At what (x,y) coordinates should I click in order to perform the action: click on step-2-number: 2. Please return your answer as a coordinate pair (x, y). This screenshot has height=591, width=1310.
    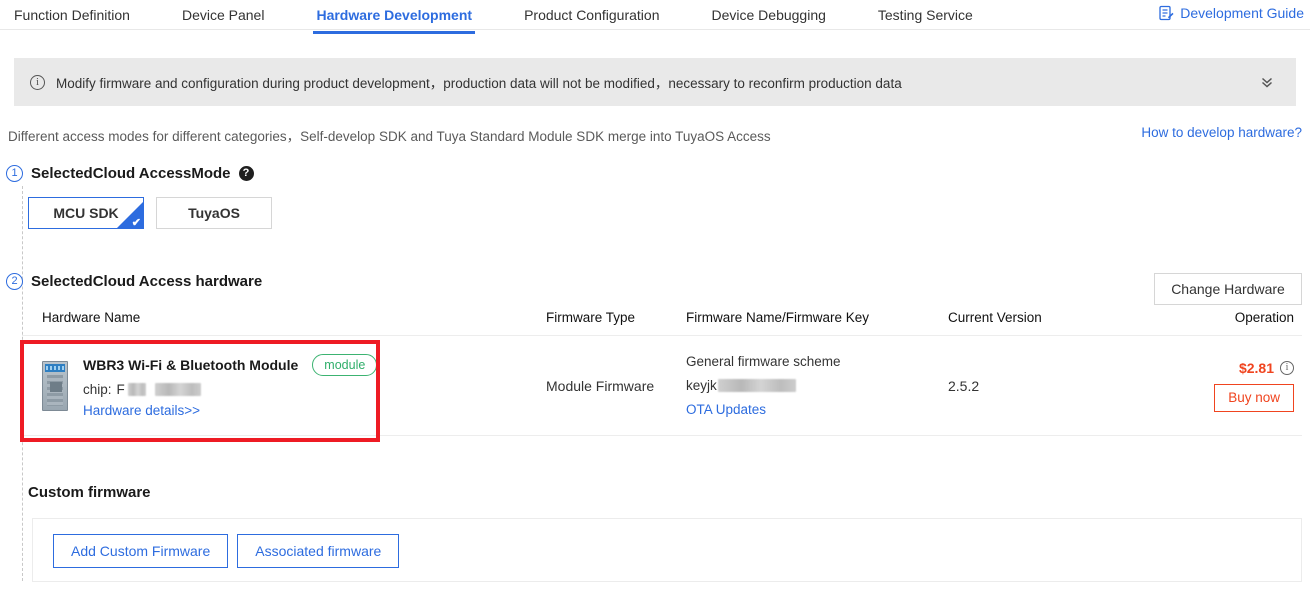
    Looking at the image, I should click on (14, 281).